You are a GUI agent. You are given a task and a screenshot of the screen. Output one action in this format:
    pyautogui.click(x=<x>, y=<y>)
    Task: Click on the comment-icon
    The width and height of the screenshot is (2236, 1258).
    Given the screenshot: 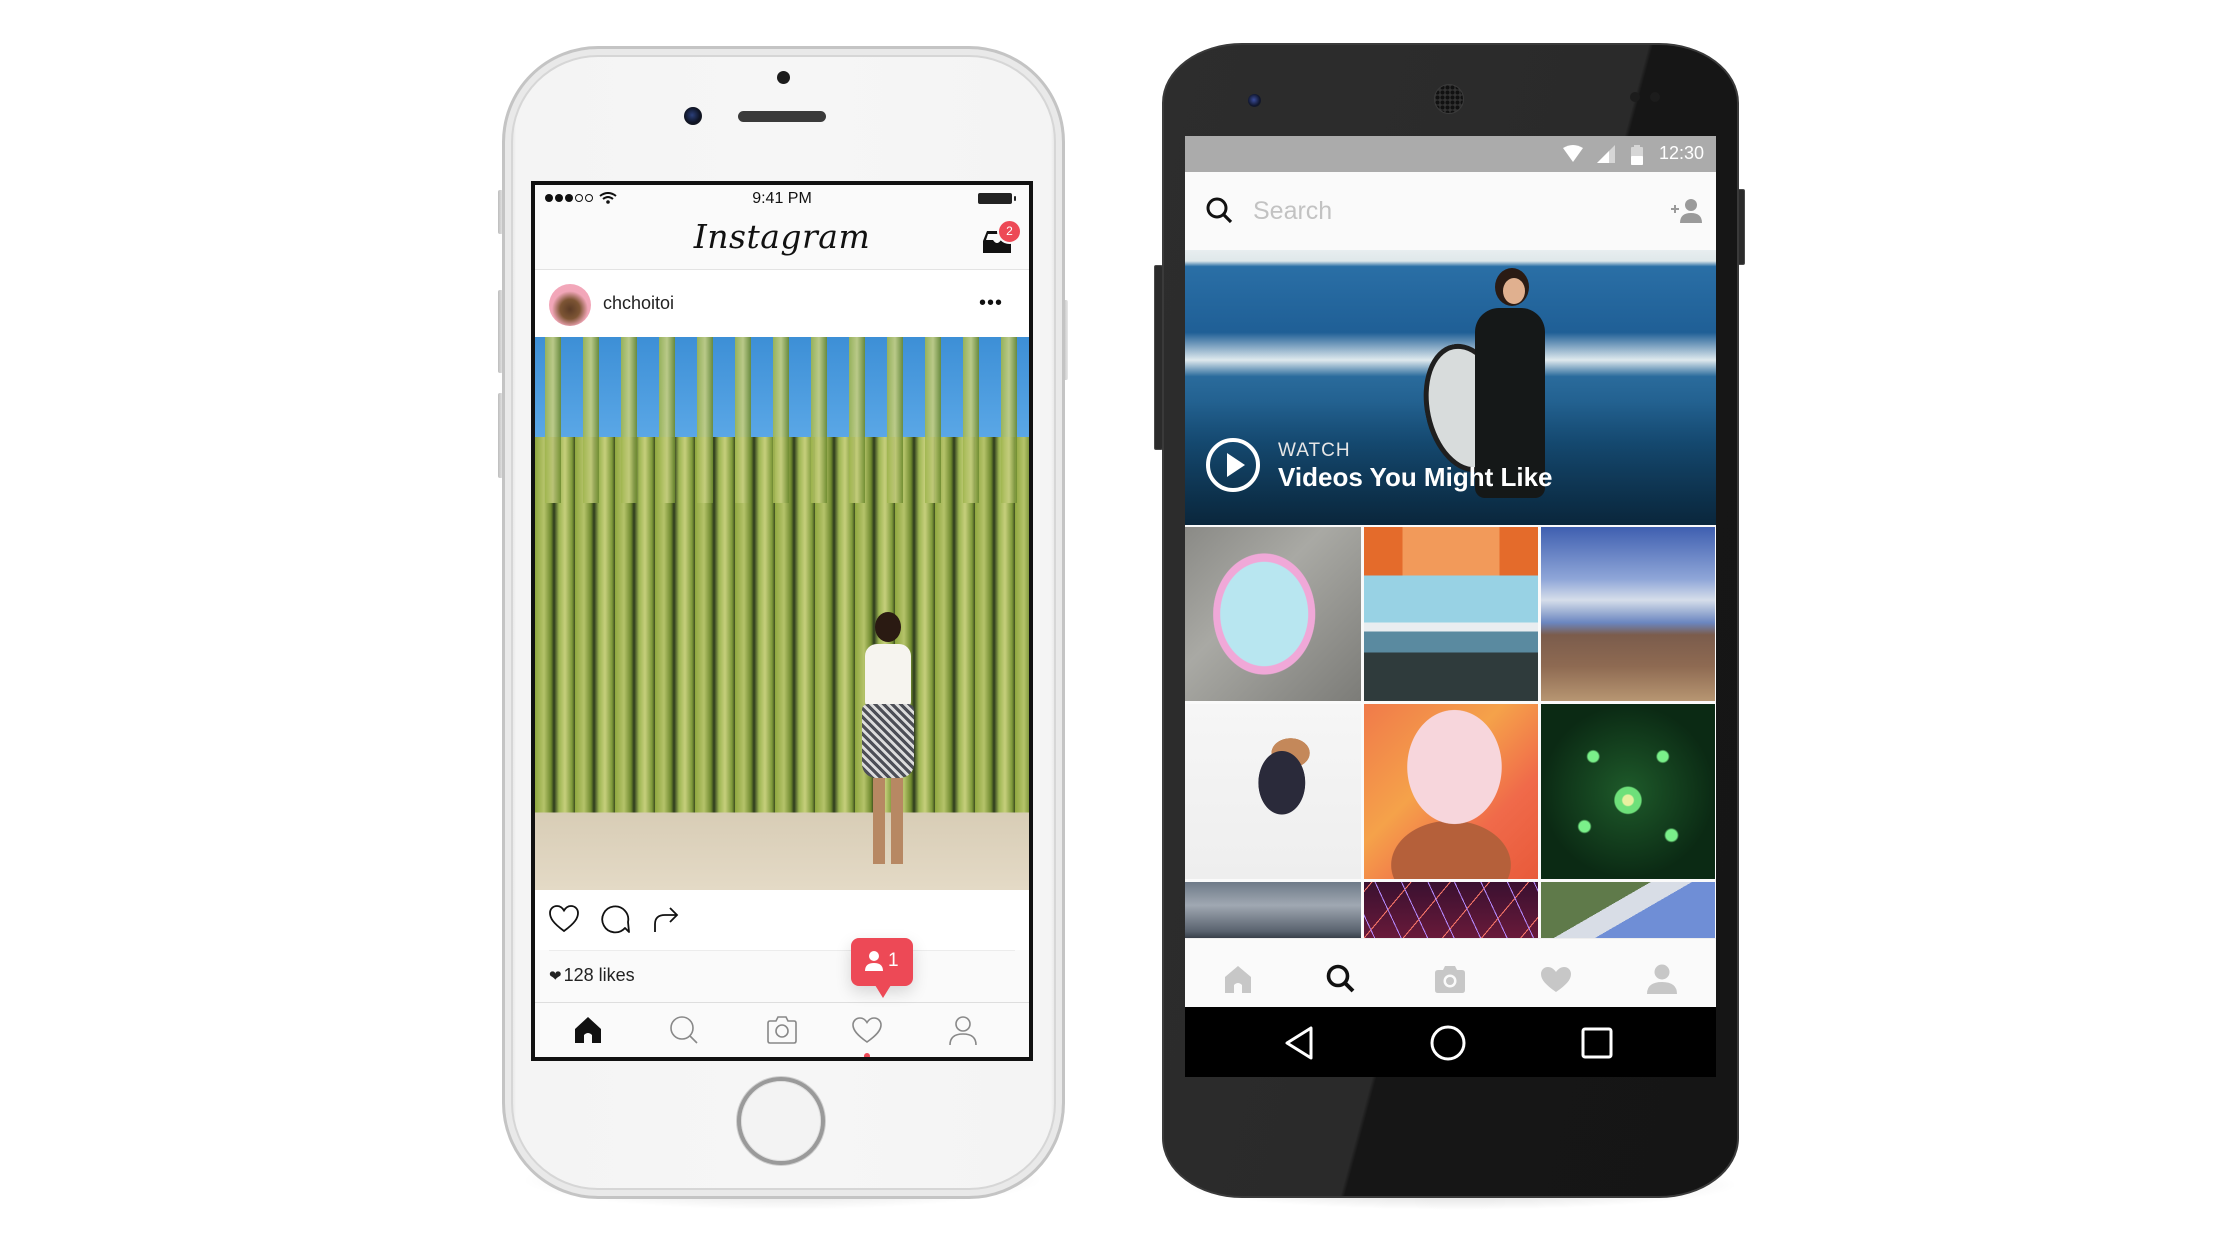 What is the action you would take?
    pyautogui.click(x=616, y=919)
    